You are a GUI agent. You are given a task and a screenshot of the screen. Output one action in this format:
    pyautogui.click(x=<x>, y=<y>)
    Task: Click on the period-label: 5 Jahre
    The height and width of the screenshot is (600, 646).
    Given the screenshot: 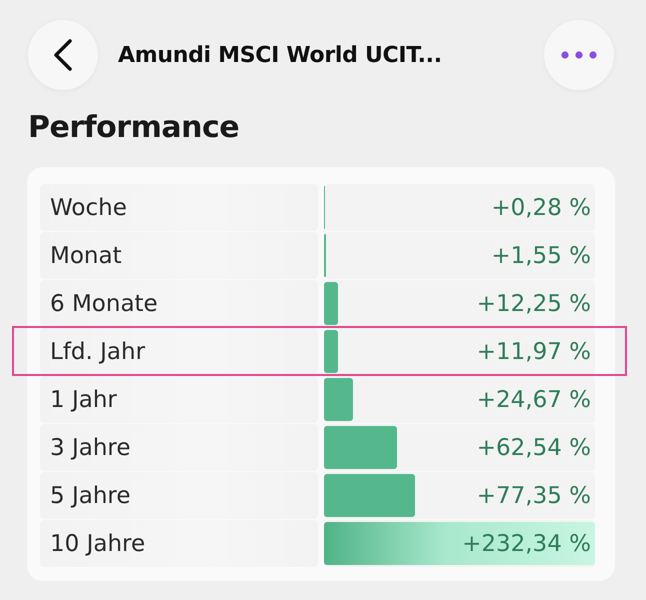 What is the action you would take?
    pyautogui.click(x=179, y=495)
    